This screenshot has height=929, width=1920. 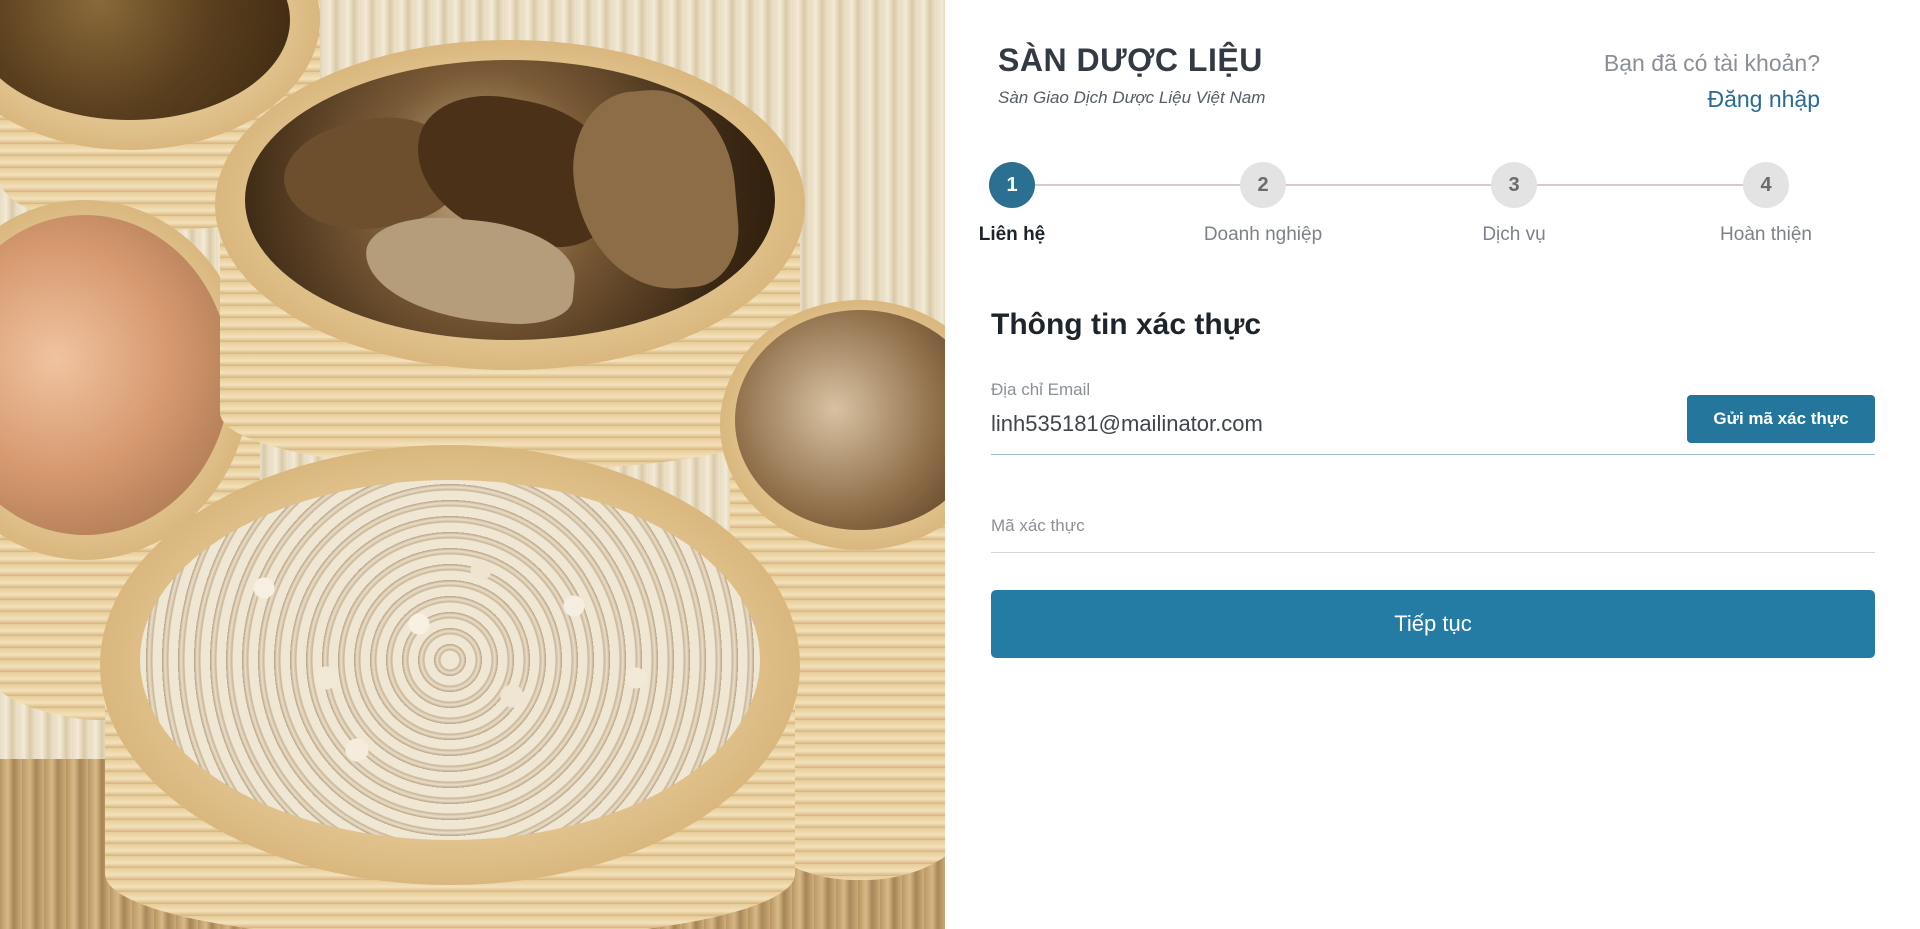 I want to click on email-field: Địa chỉ Email Gửi mã xác thực, so click(x=1433, y=417).